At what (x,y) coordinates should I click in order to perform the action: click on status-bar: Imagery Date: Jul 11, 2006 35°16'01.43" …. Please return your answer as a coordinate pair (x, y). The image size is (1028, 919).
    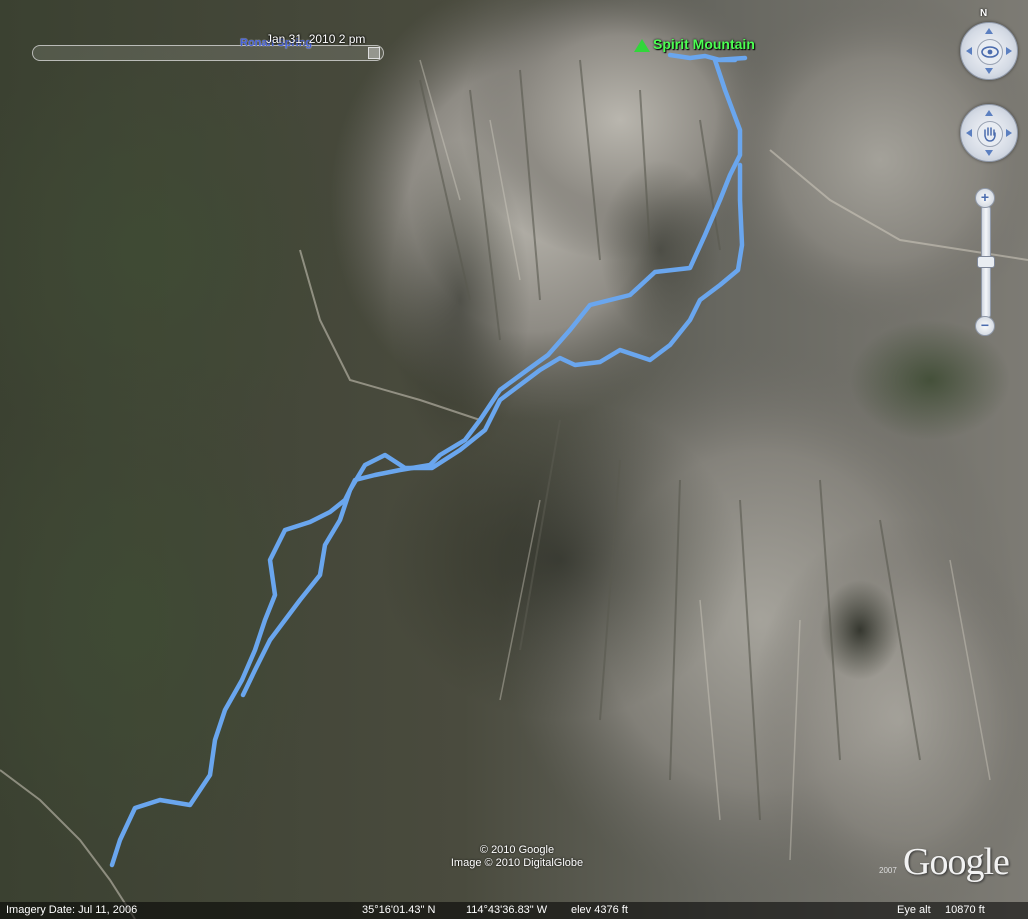
    Looking at the image, I should click on (514, 910).